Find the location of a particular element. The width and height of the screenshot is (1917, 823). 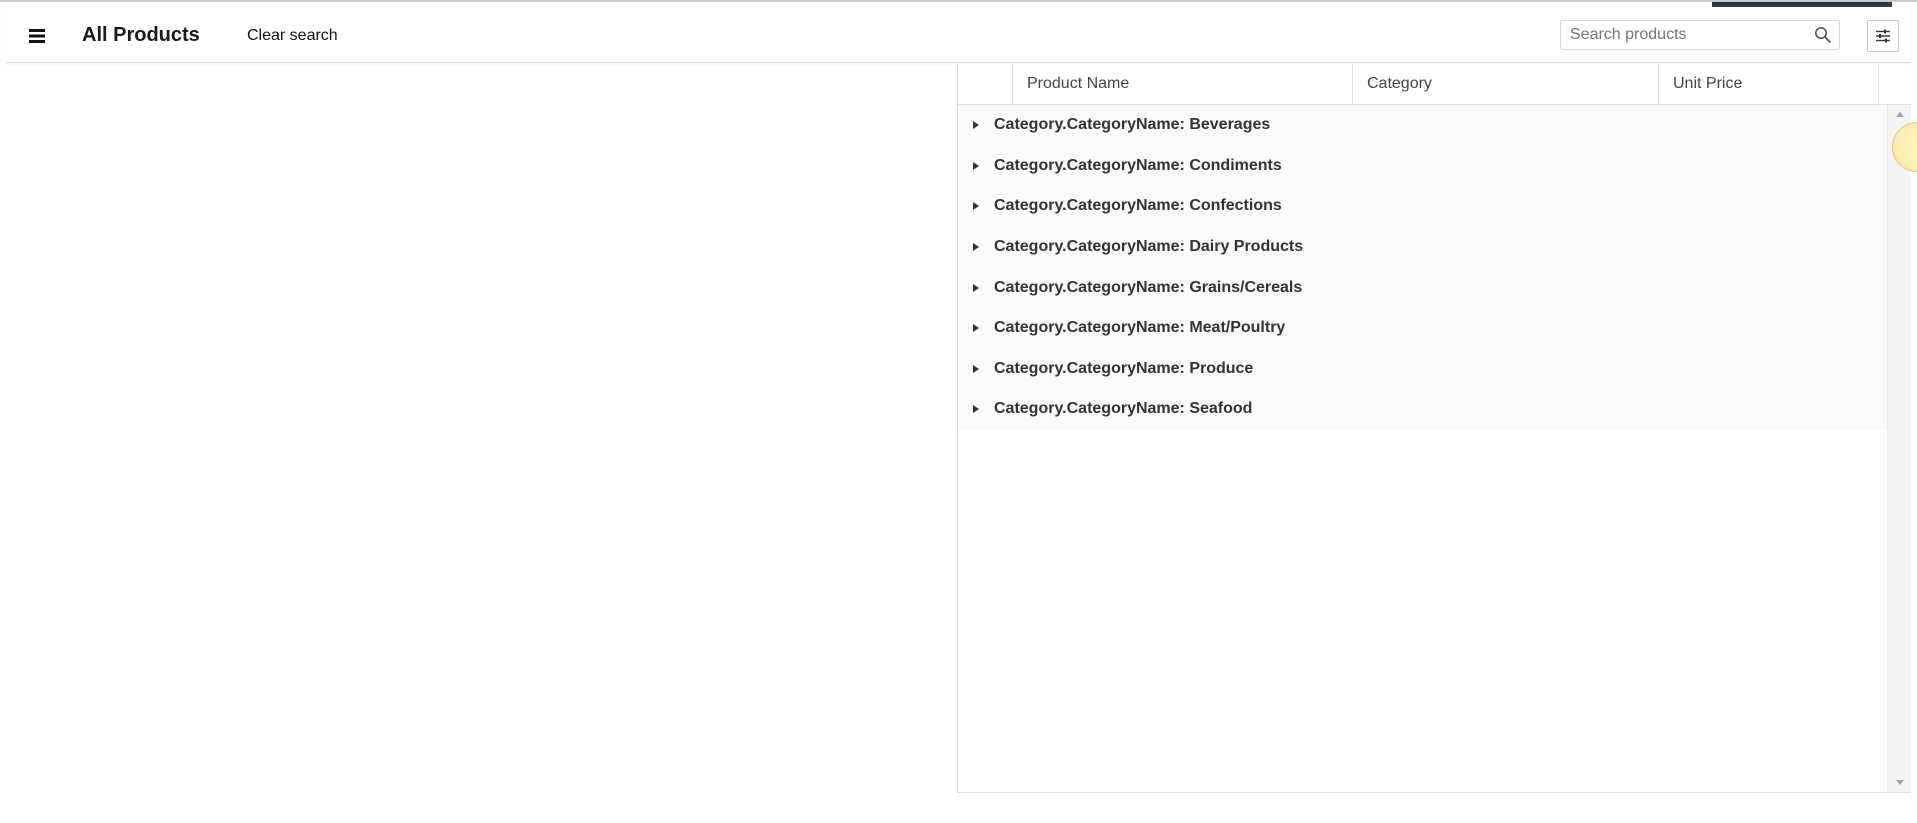

search-box is located at coordinates (1700, 35).